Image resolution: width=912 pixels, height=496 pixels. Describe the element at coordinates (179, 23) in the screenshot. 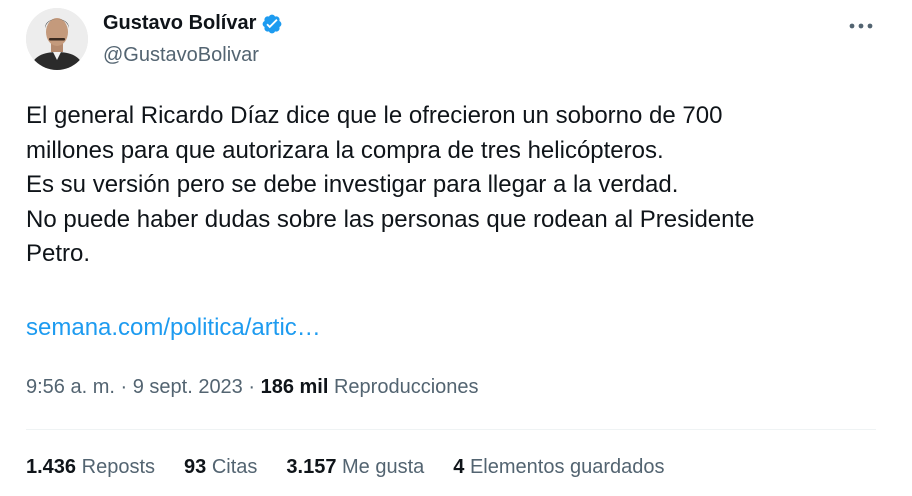

I see `author-name: Gustavo Bolívar` at that location.